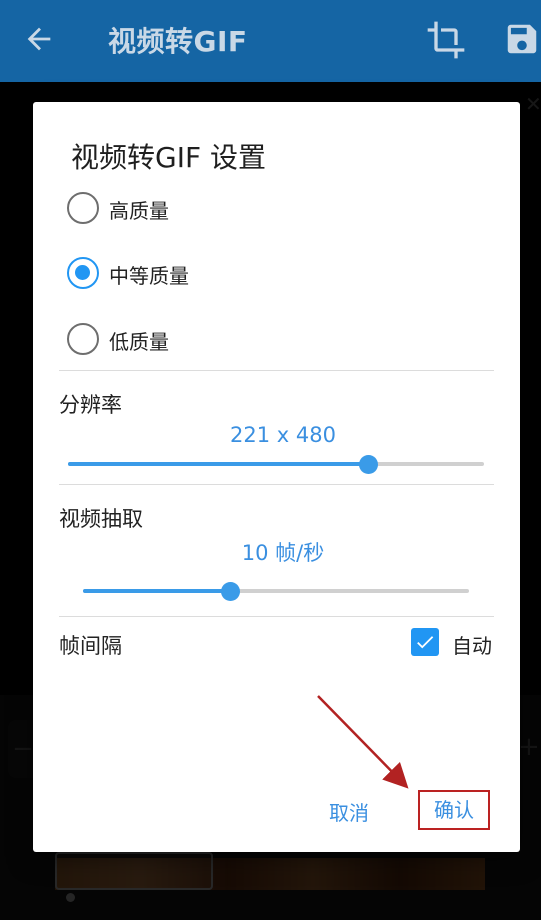  I want to click on radio-low-quality: 低质量, so click(217, 339).